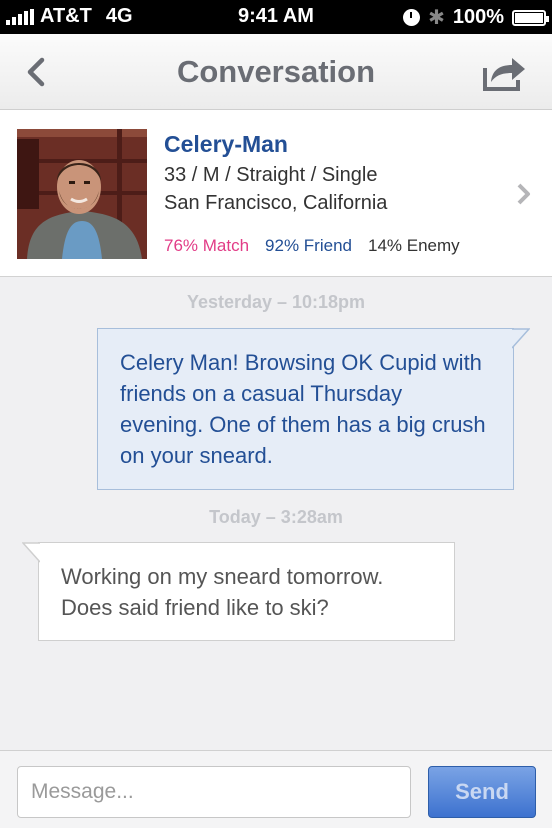 This screenshot has height=828, width=552. Describe the element at coordinates (271, 175) in the screenshot. I see `profile-details: 33 / M / Straight / Single` at that location.